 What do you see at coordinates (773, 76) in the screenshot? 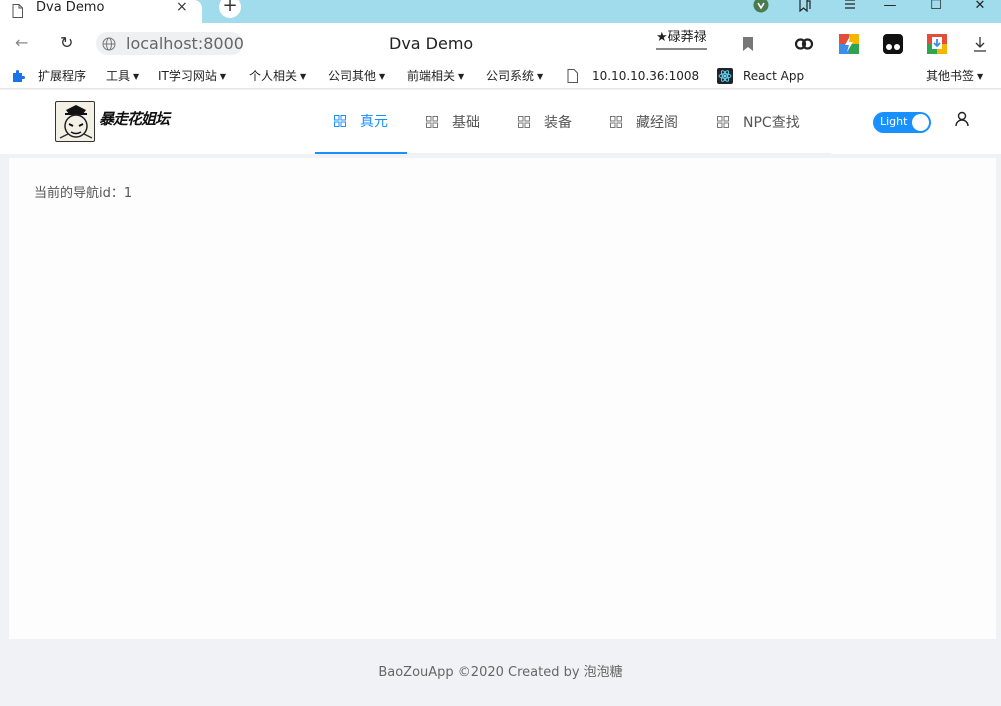
I see `bookmark-react-app: React App` at bounding box center [773, 76].